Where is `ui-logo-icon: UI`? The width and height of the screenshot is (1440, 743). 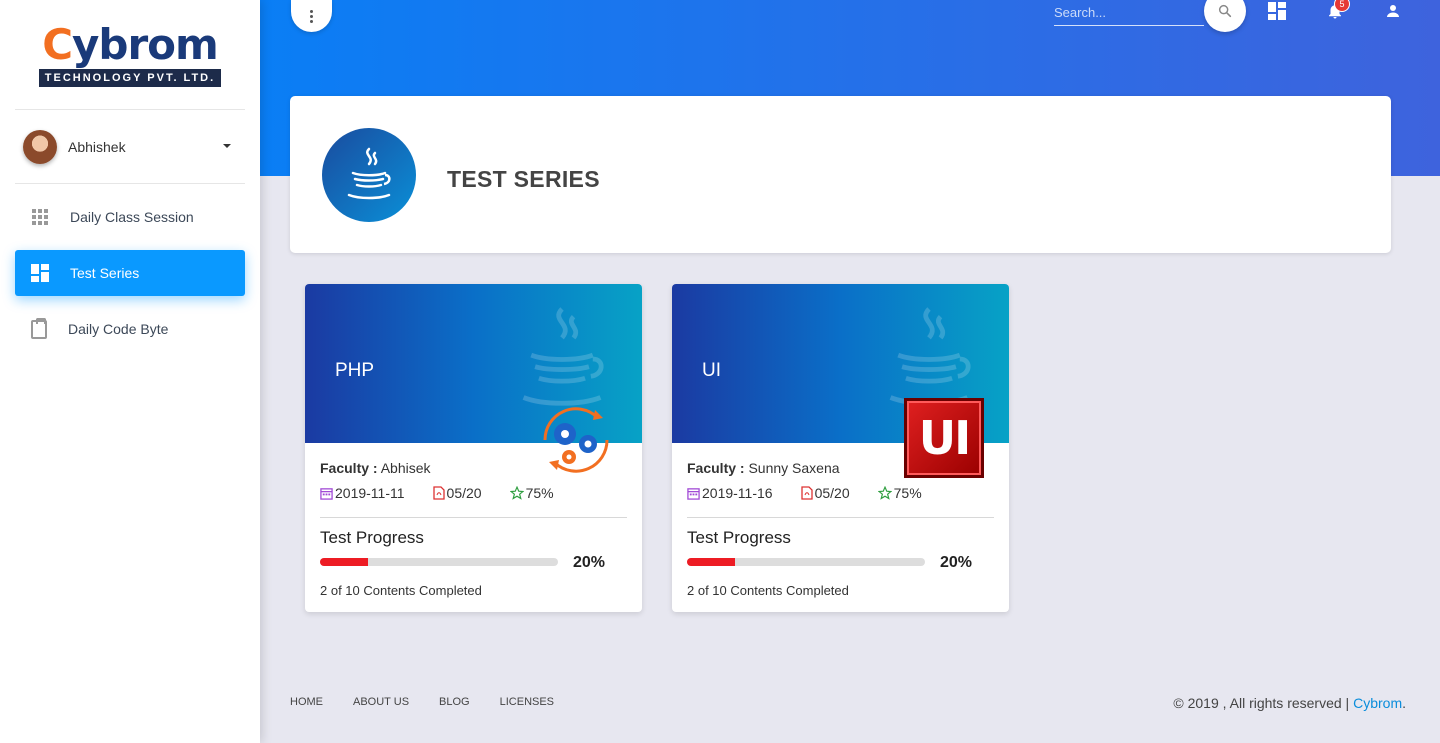
ui-logo-icon: UI is located at coordinates (944, 438).